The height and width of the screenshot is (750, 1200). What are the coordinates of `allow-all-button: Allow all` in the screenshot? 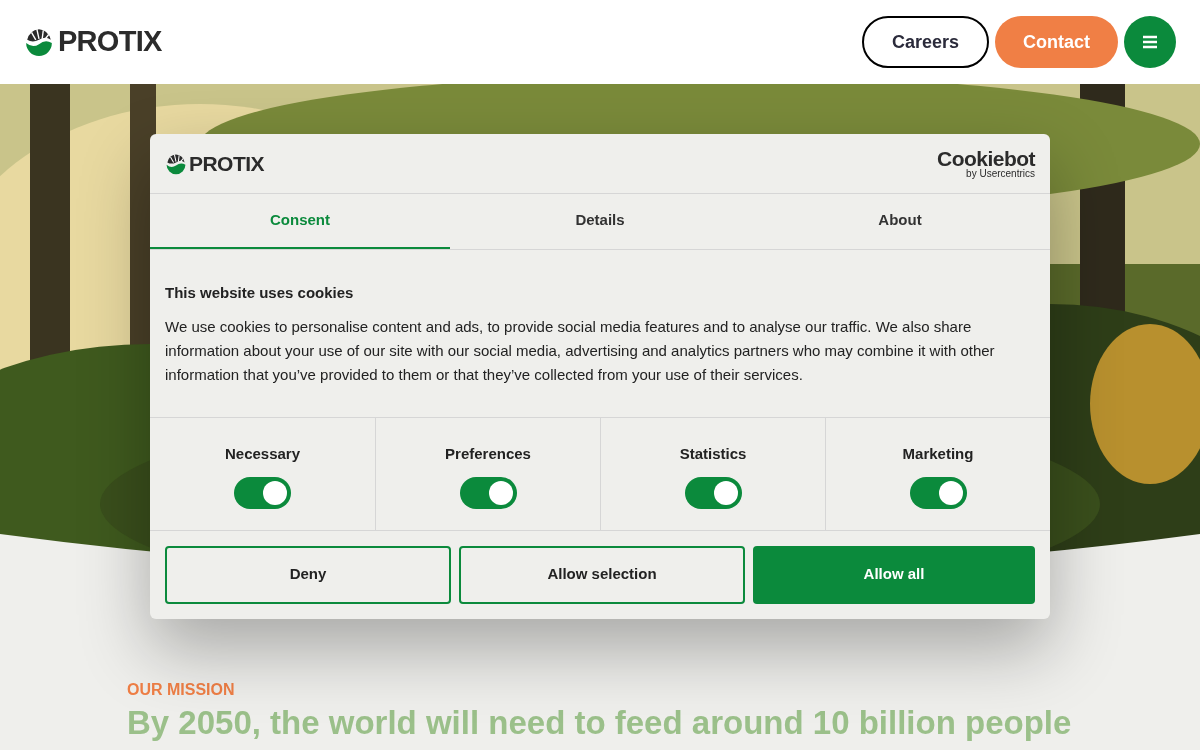 It's located at (894, 574).